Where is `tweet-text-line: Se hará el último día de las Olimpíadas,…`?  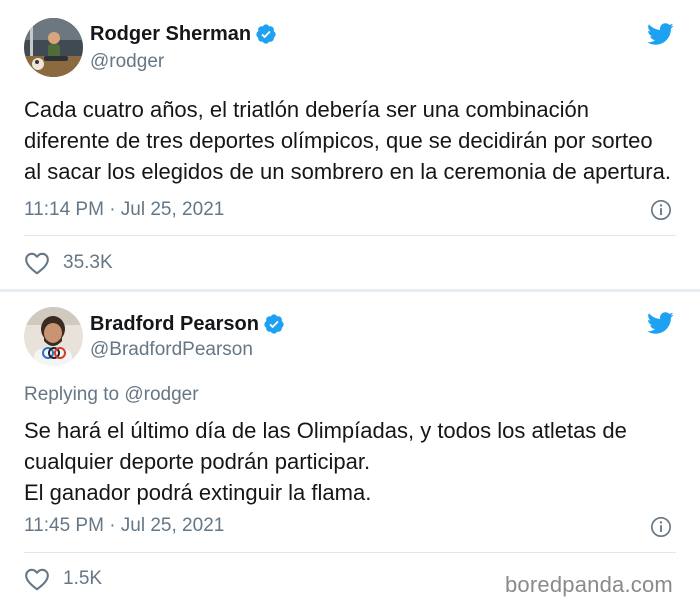 tweet-text-line: Se hará el último día de las Olimpíadas,… is located at coordinates (325, 430).